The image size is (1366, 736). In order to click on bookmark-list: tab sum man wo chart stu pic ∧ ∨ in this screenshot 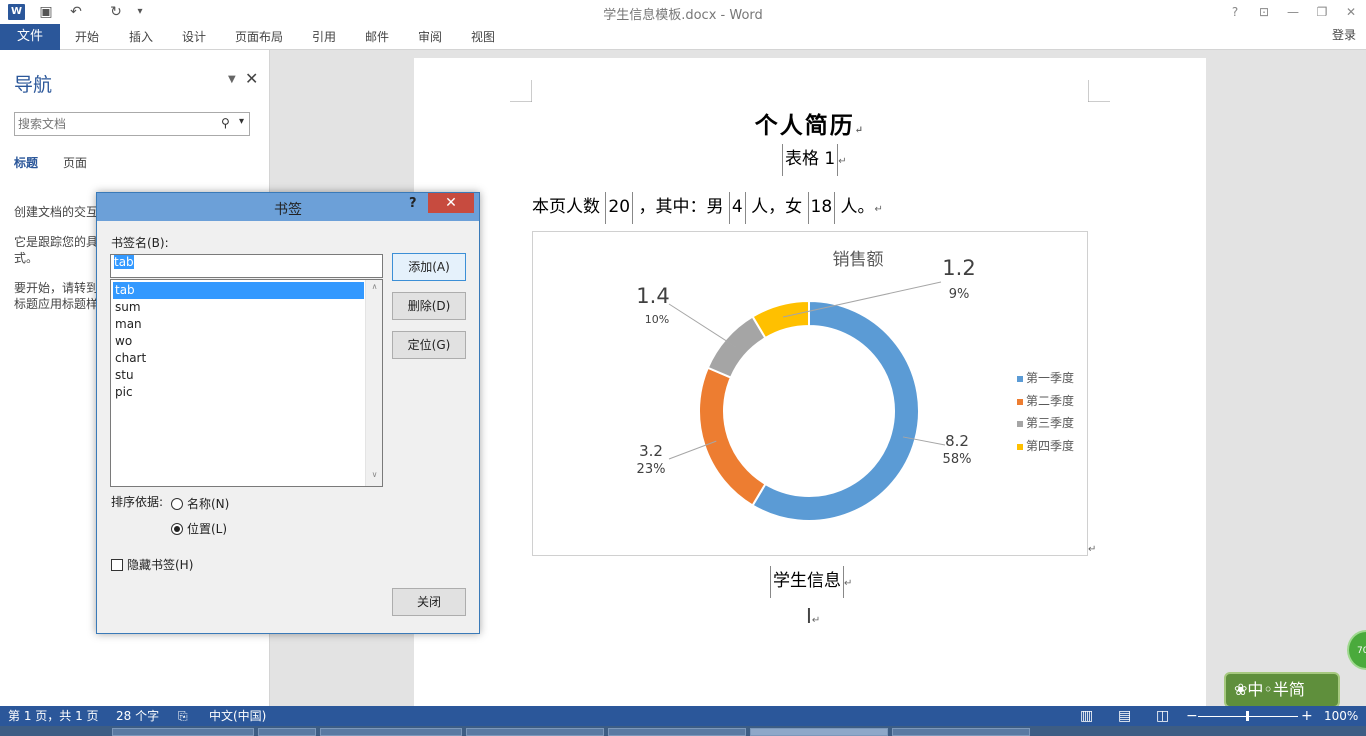, I will do `click(246, 383)`.